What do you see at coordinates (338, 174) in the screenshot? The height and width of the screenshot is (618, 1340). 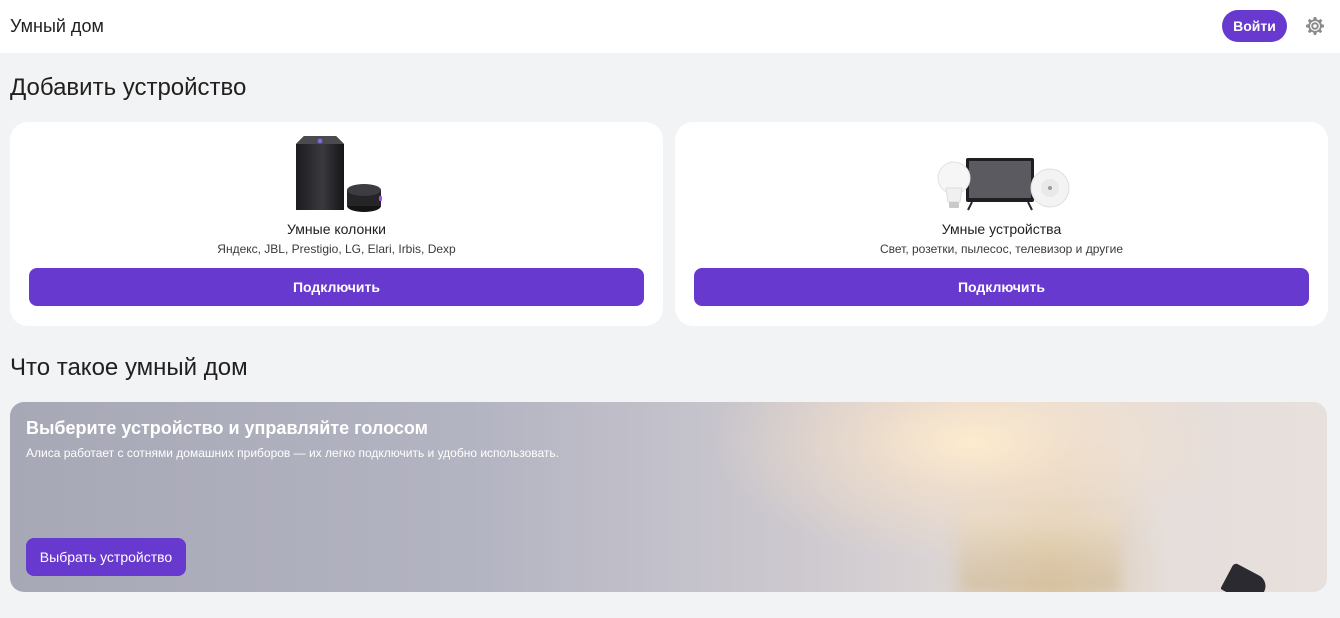 I see `smart-speakers-image` at bounding box center [338, 174].